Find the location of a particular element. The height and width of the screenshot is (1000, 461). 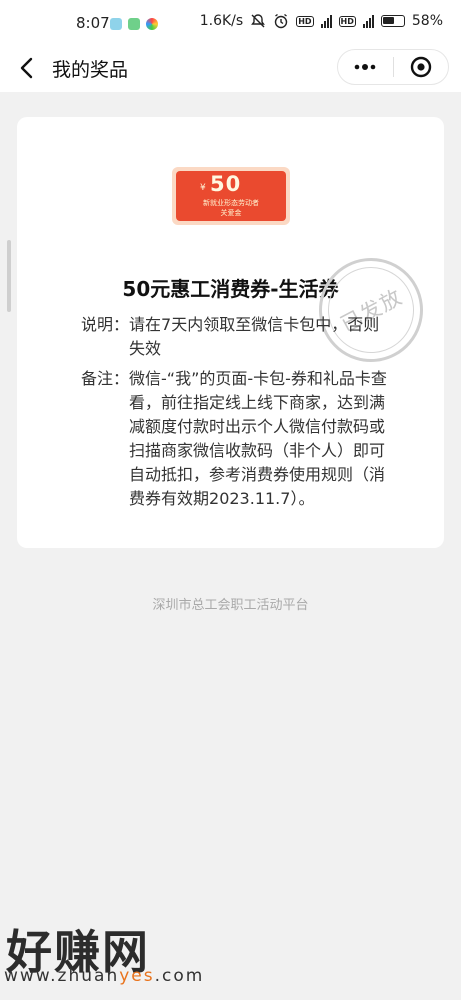

status-bar: 8:07 1.6K/s HD HD 58% is located at coordinates (230, 22).